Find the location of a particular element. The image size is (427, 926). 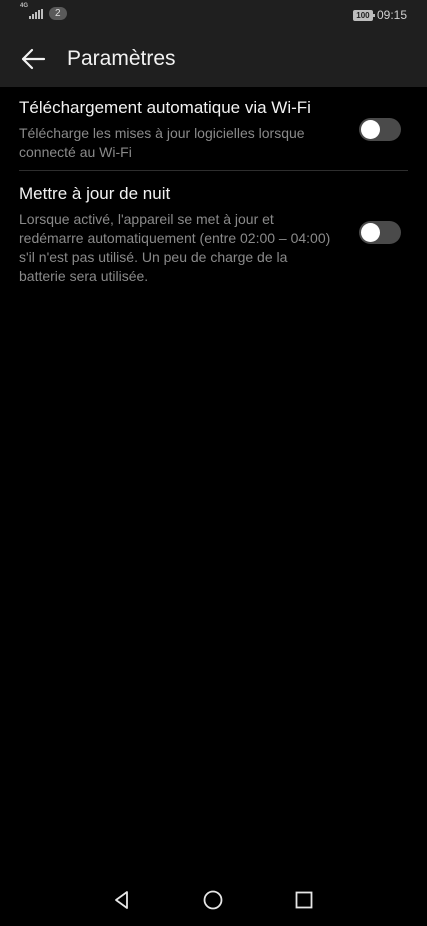

arrow-left-icon is located at coordinates (33, 59).